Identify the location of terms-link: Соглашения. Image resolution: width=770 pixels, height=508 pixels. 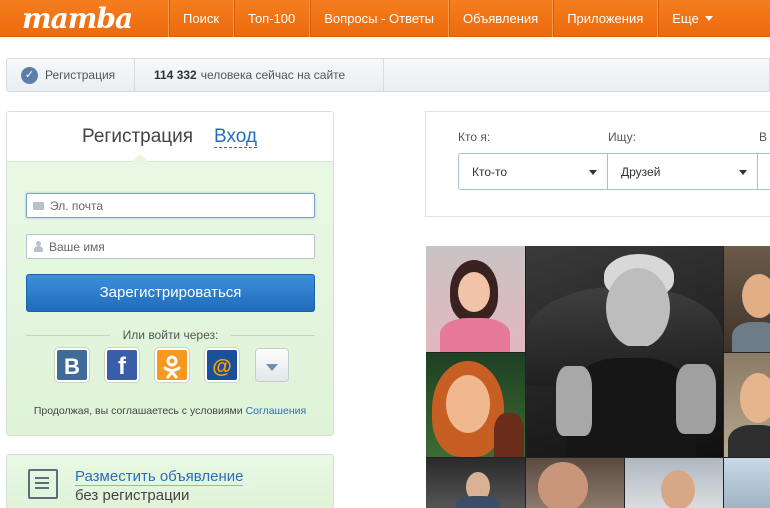
(276, 411).